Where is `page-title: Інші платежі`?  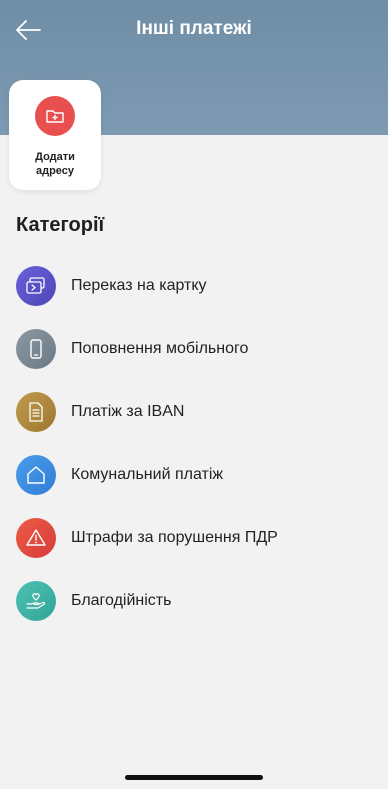 page-title: Інші платежі is located at coordinates (194, 28).